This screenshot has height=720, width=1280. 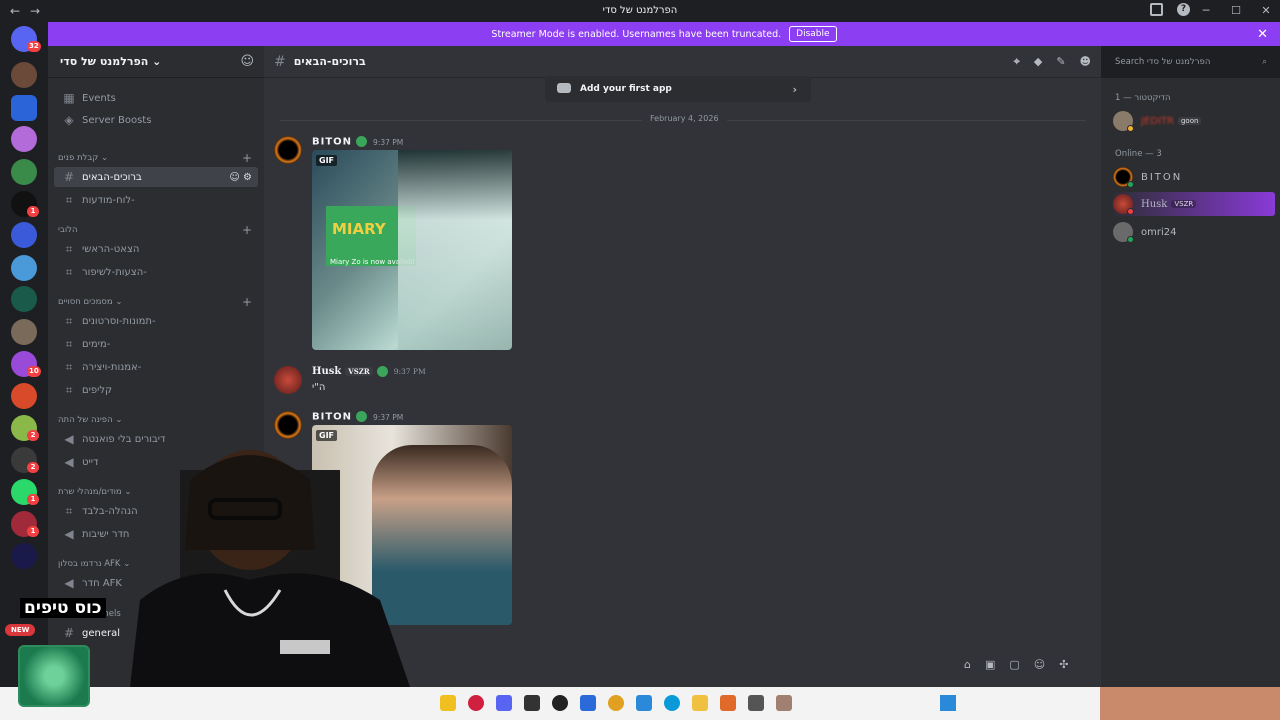 I want to click on disable-streamer-mode-button: Disable, so click(x=813, y=34).